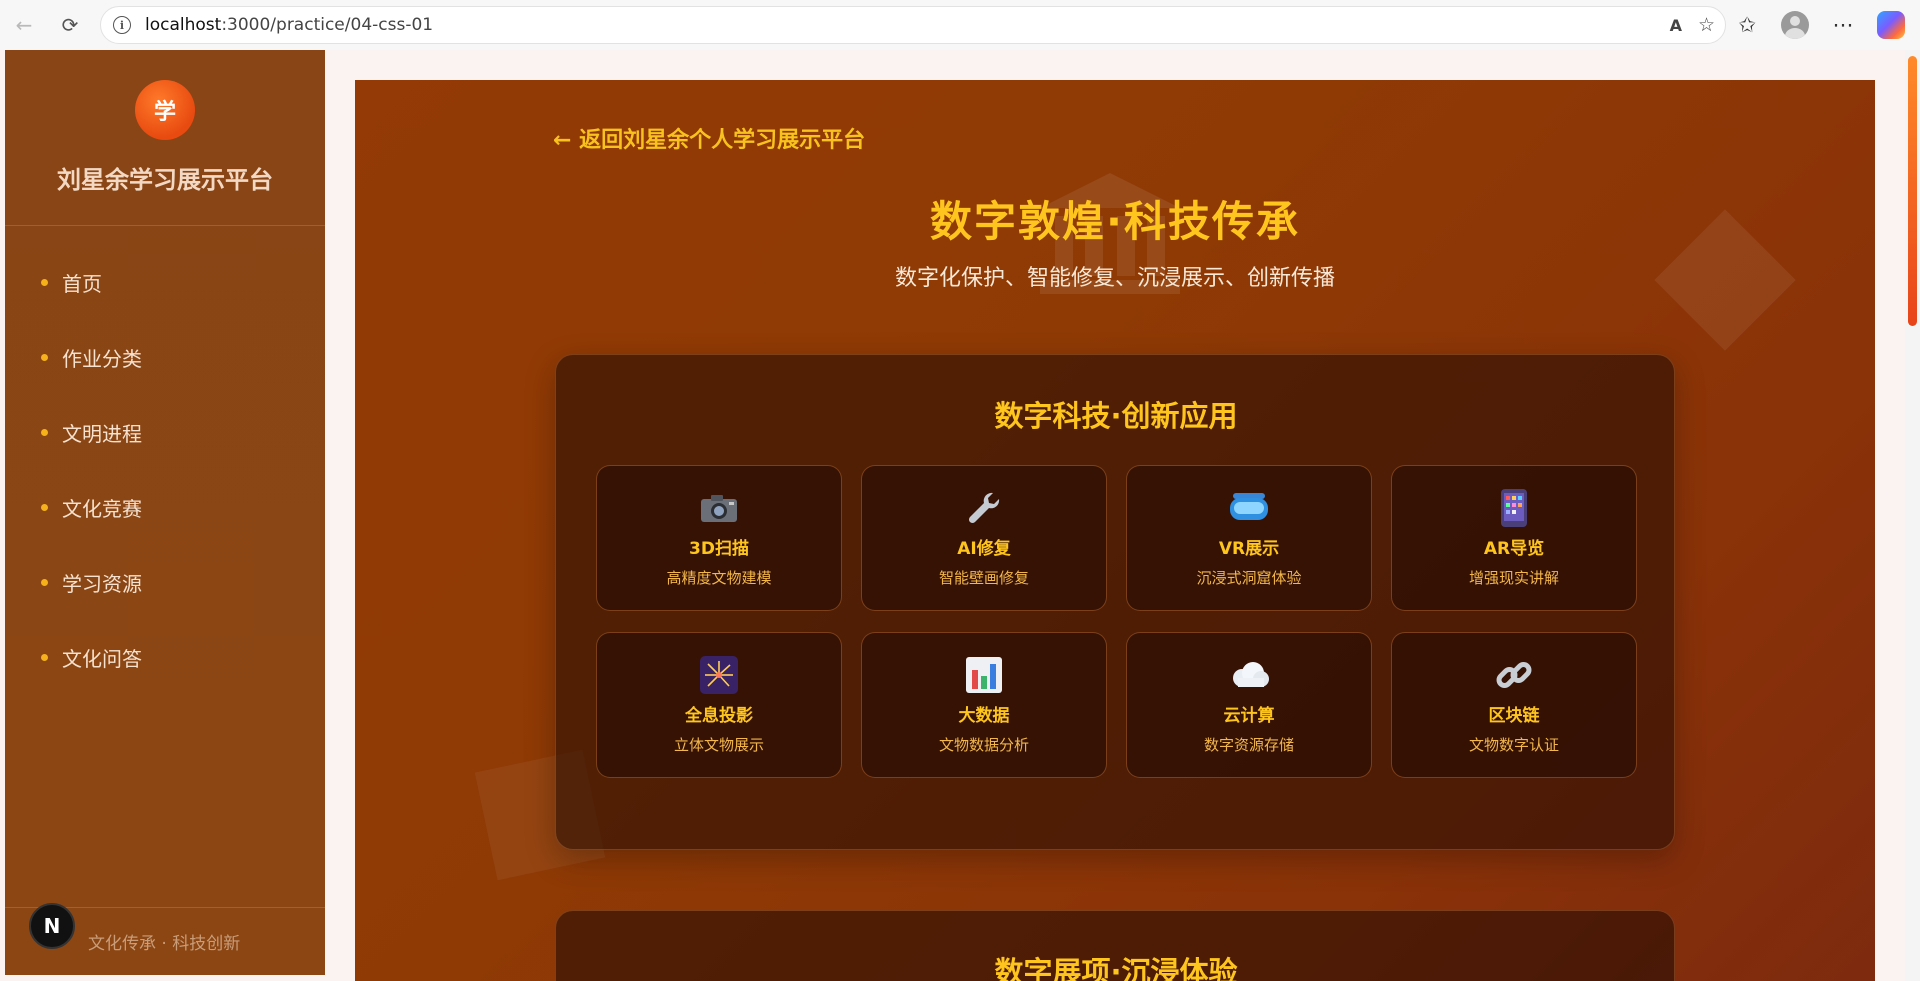 Image resolution: width=1920 pixels, height=981 pixels. I want to click on favorites-list-icon: ✩, so click(1747, 25).